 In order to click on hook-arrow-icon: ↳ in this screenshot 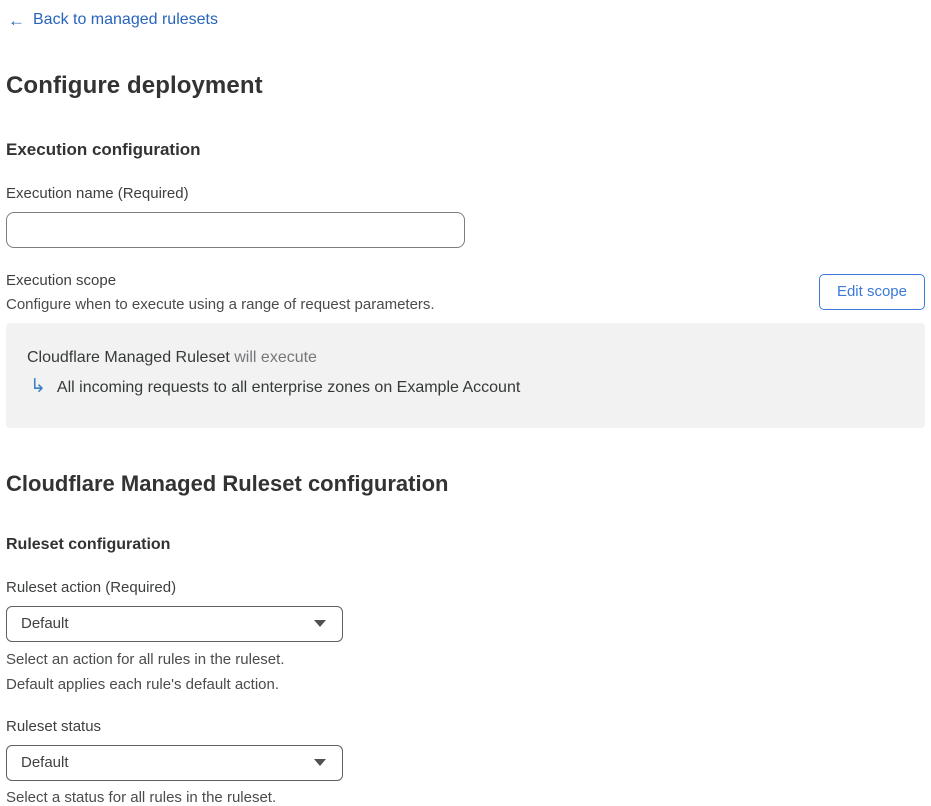, I will do `click(38, 386)`.